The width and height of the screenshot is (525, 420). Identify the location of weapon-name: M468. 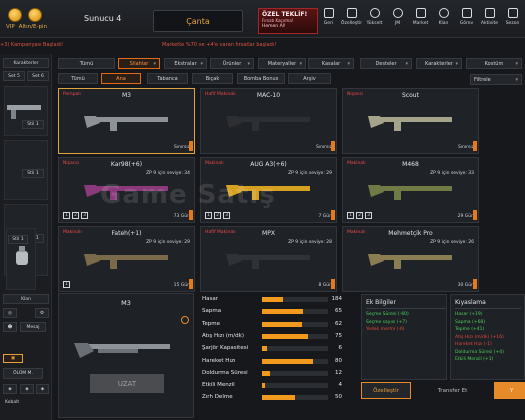
(410, 164).